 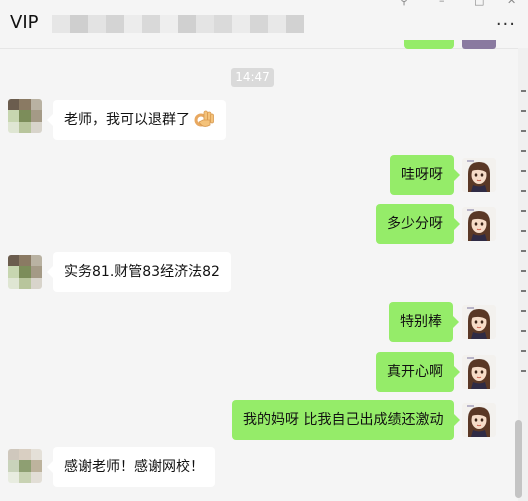 I want to click on previous-message-bubble, so click(x=429, y=44).